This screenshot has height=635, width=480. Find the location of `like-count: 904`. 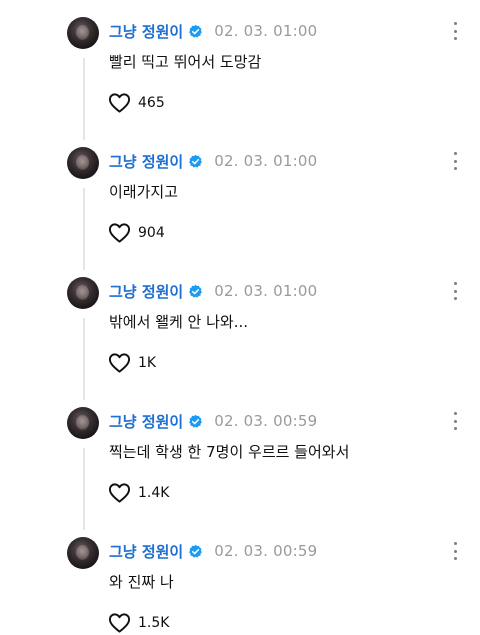

like-count: 904 is located at coordinates (151, 233).